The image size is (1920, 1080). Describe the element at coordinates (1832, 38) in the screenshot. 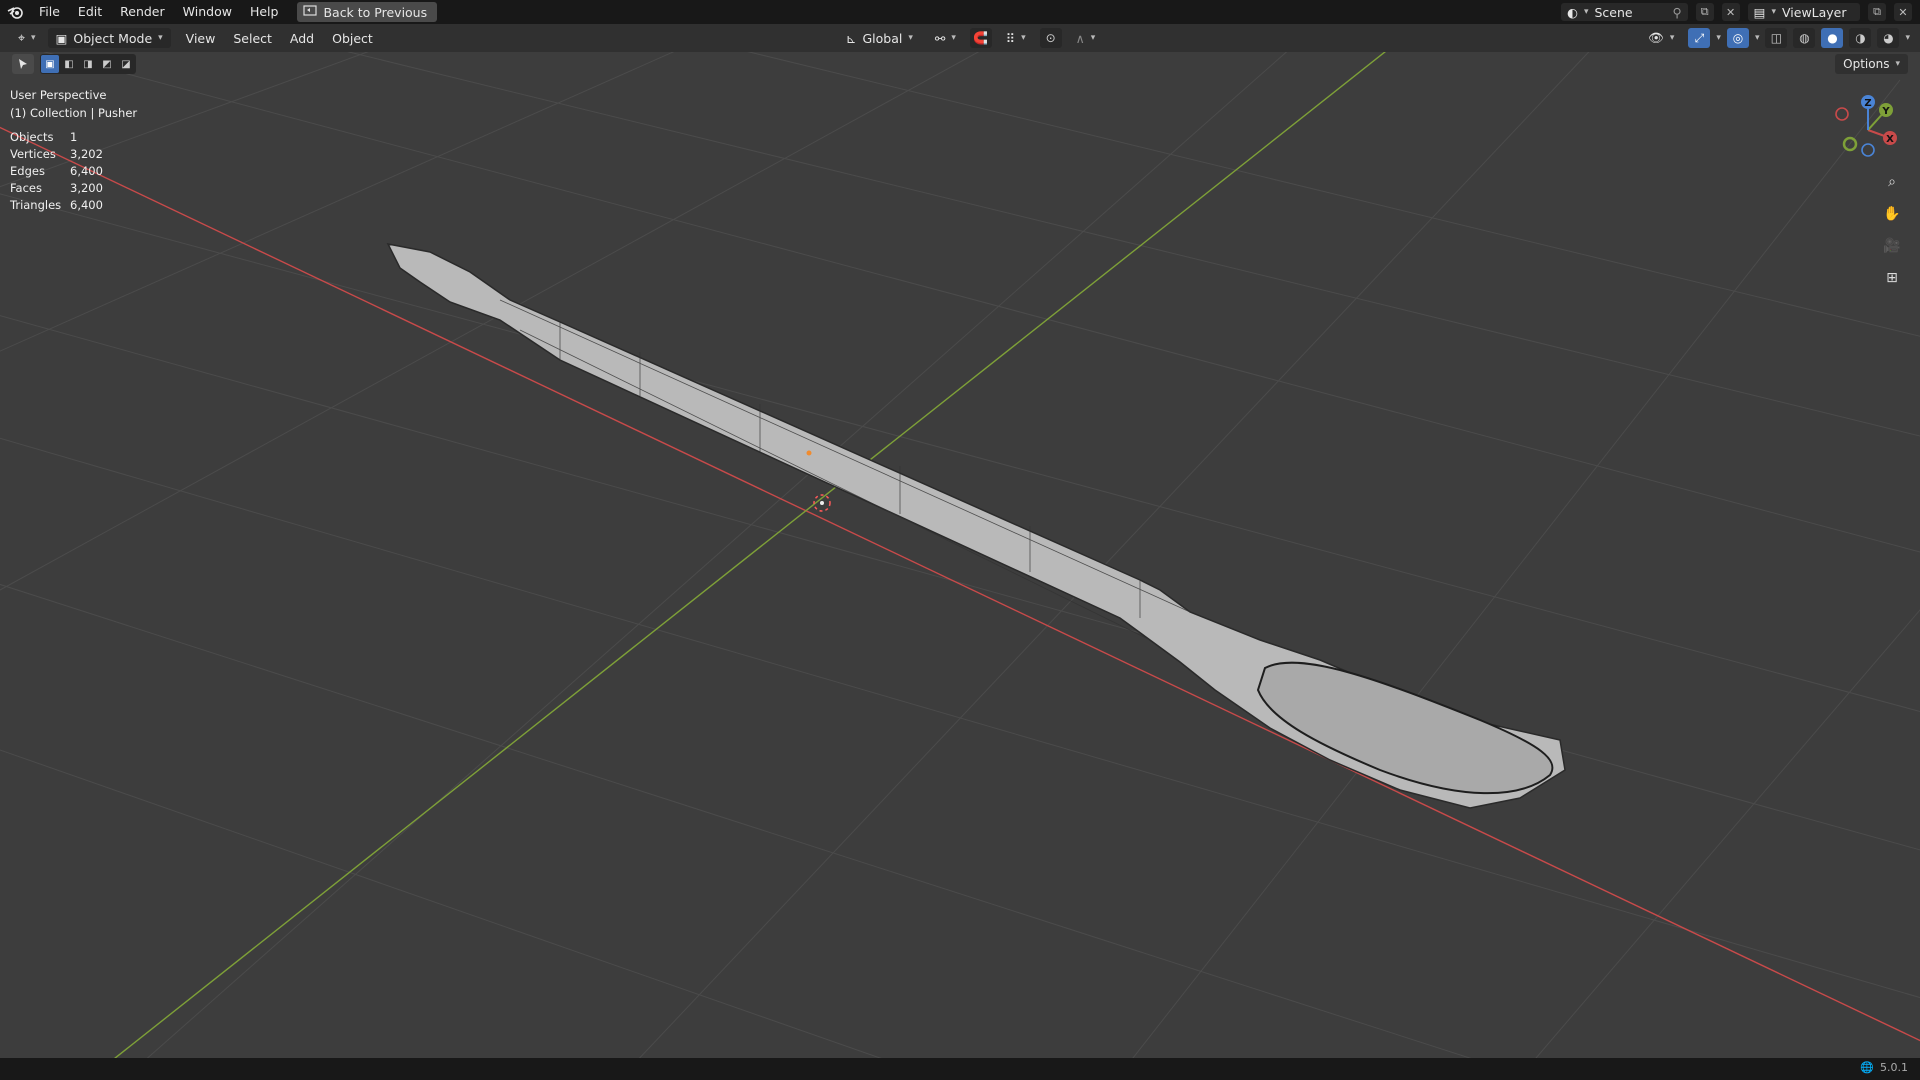

I see `solid-shading-icon: ●` at that location.